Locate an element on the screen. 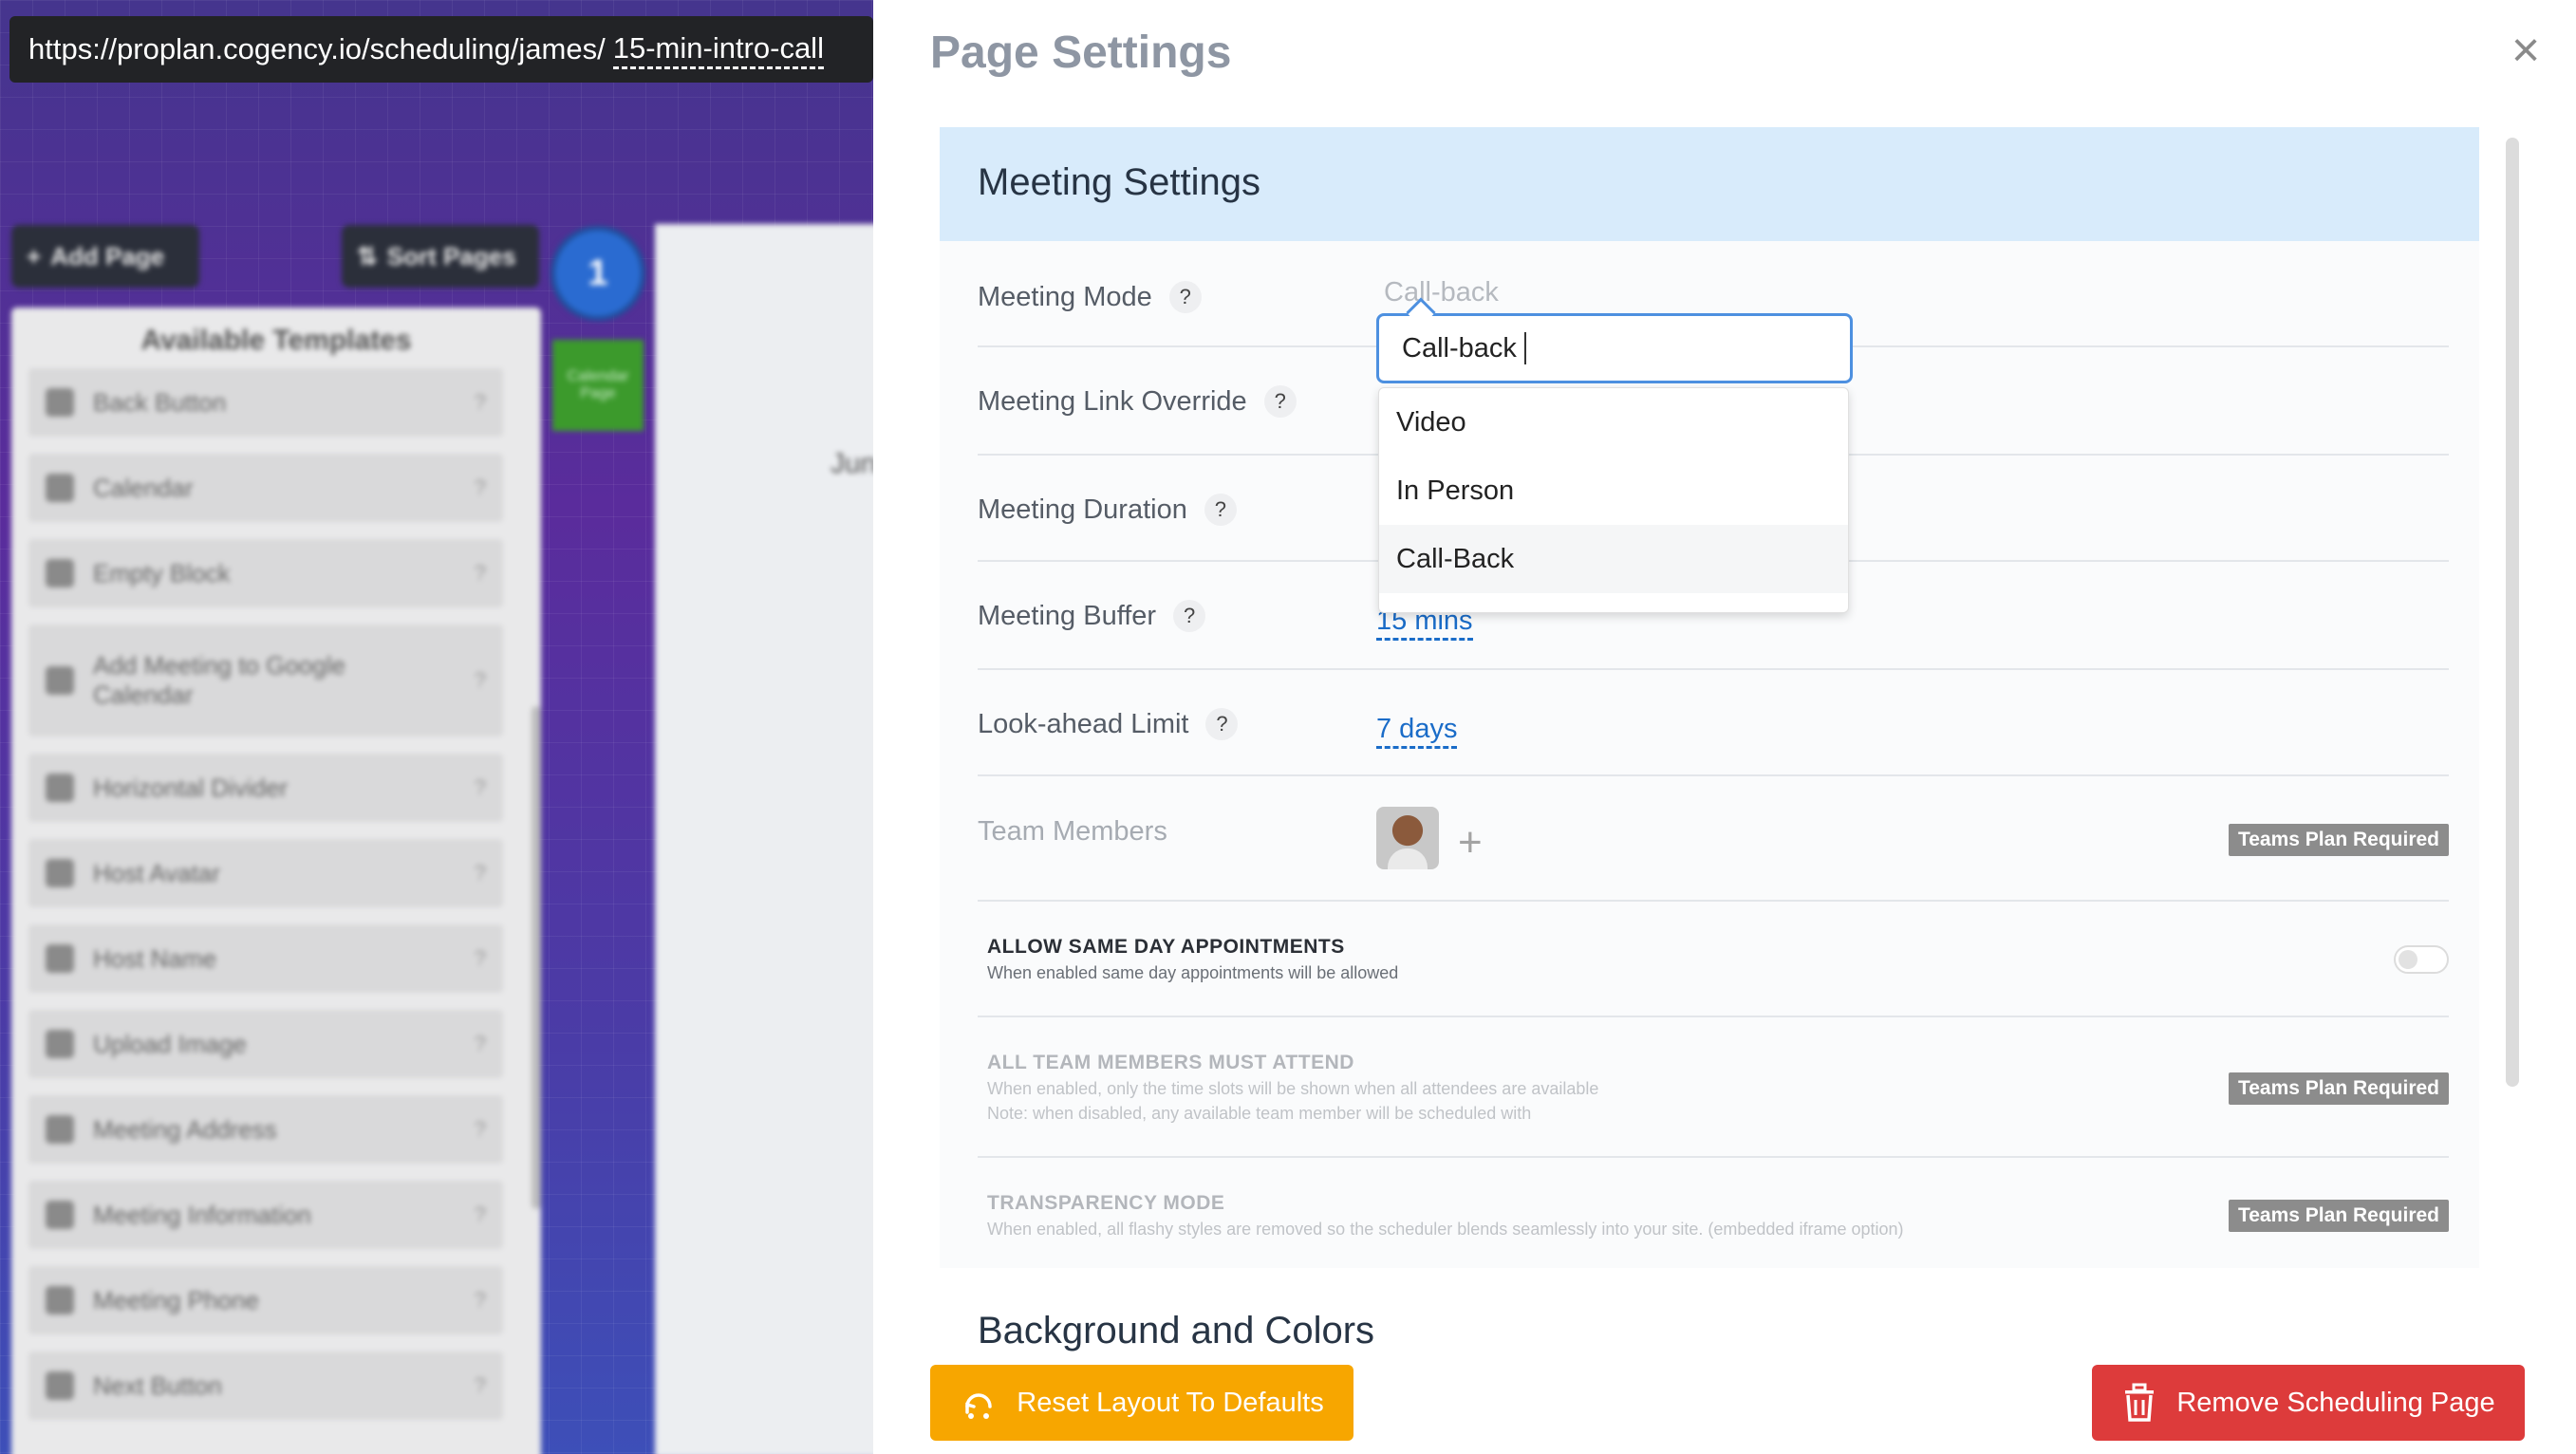 The width and height of the screenshot is (2576, 1454). close-icon: × is located at coordinates (2526, 50).